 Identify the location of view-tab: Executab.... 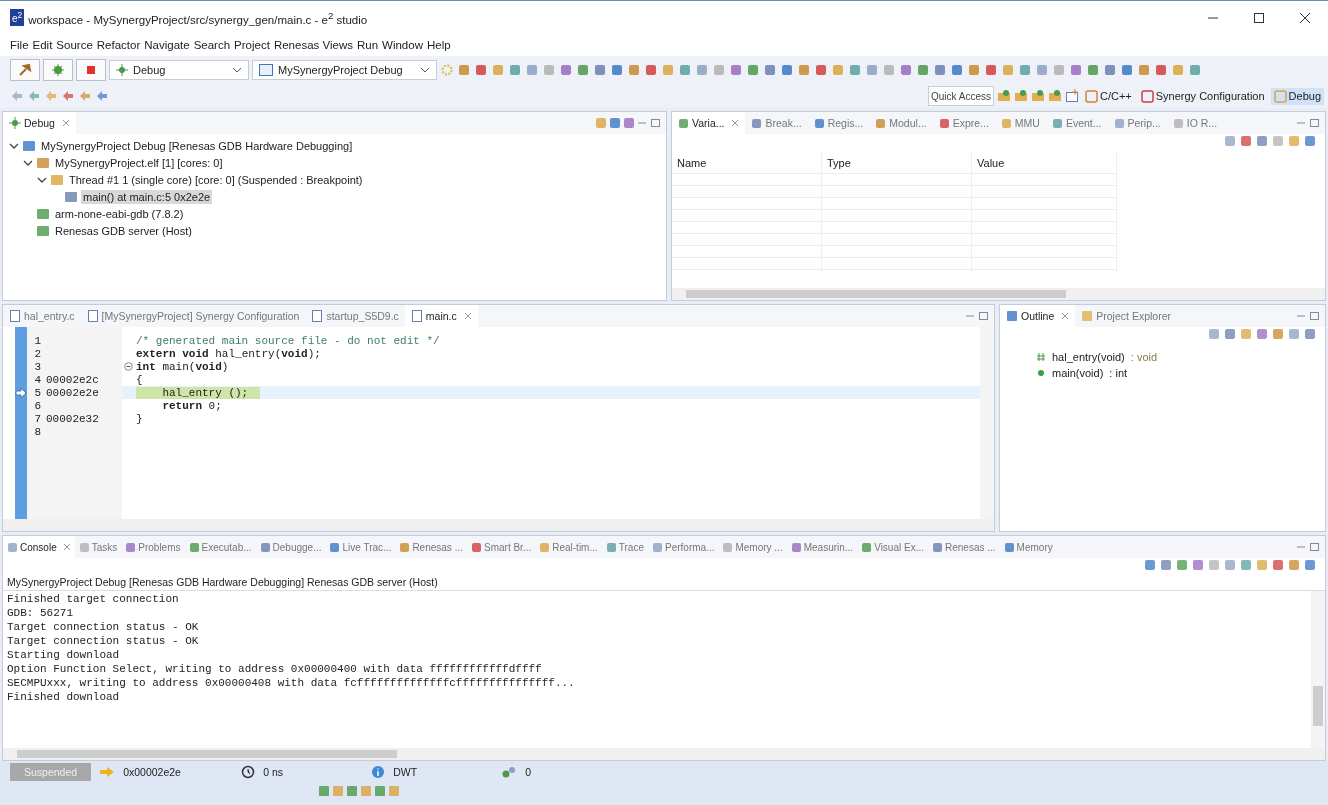
(220, 547).